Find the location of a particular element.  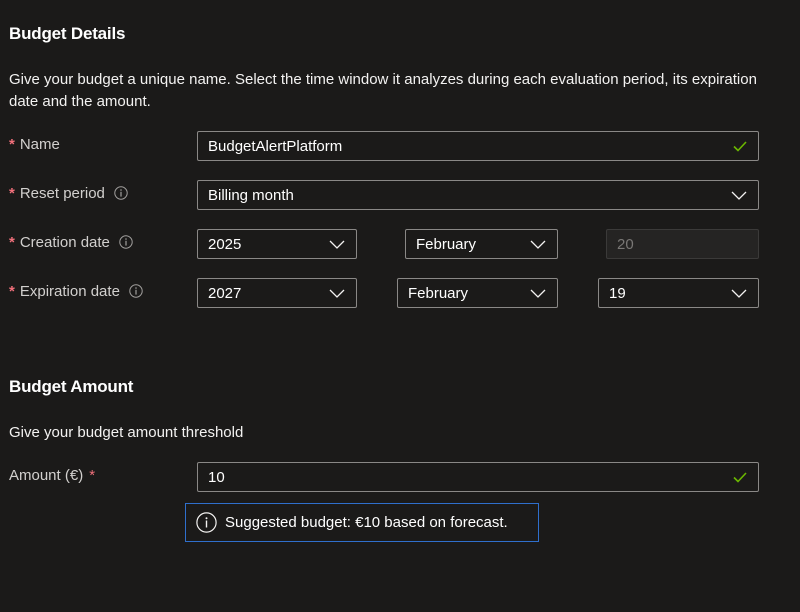

creation-month-value: February is located at coordinates (446, 244).